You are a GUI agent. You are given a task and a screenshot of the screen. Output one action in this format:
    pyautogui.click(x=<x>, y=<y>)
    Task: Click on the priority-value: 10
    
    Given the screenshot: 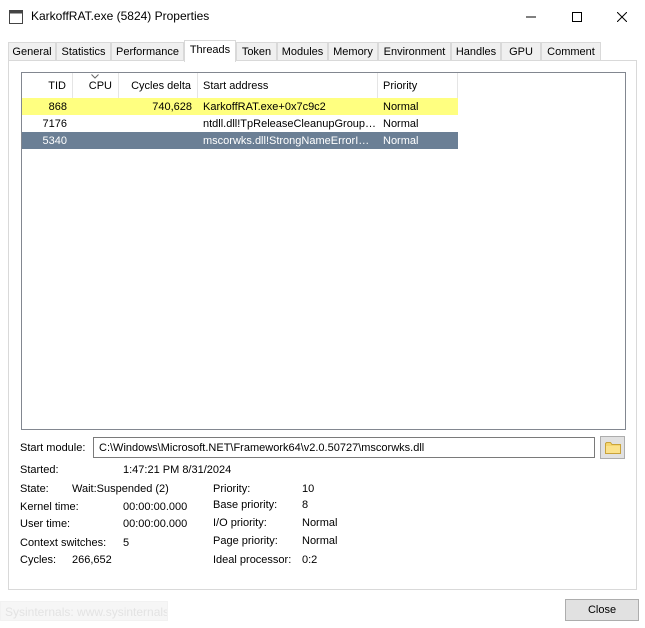 What is the action you would take?
    pyautogui.click(x=308, y=489)
    